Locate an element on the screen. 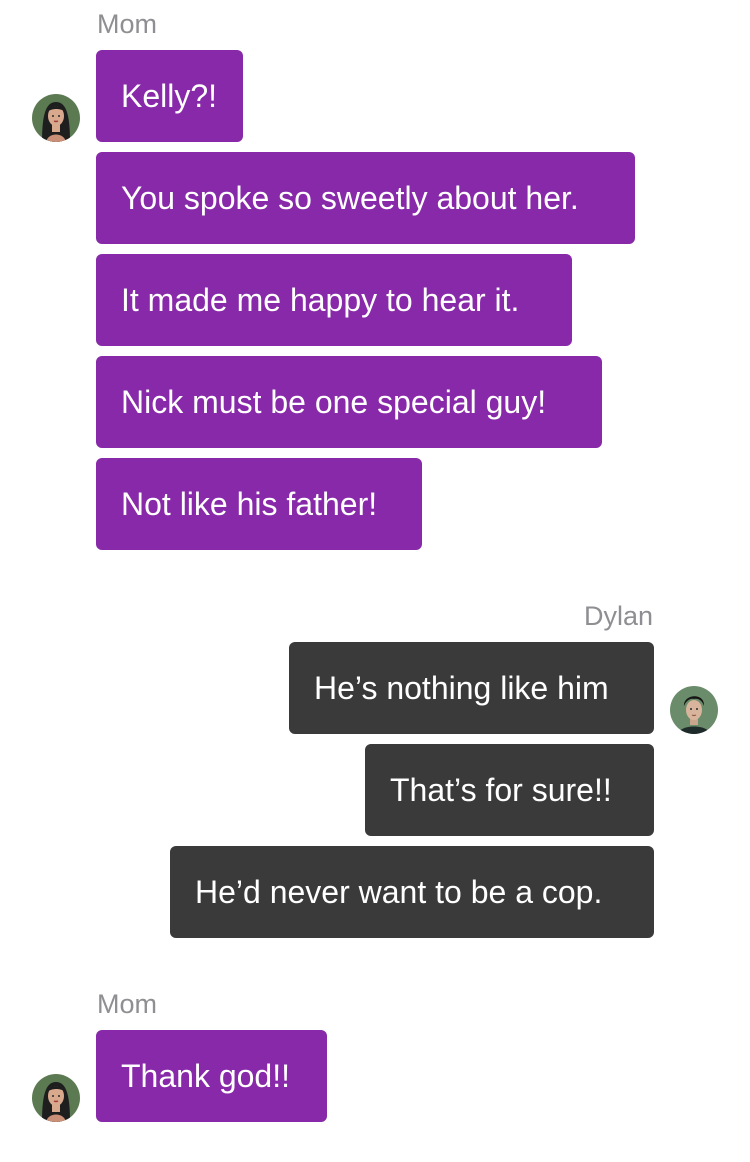  message-bubble: He’s nothing like him is located at coordinates (471, 688).